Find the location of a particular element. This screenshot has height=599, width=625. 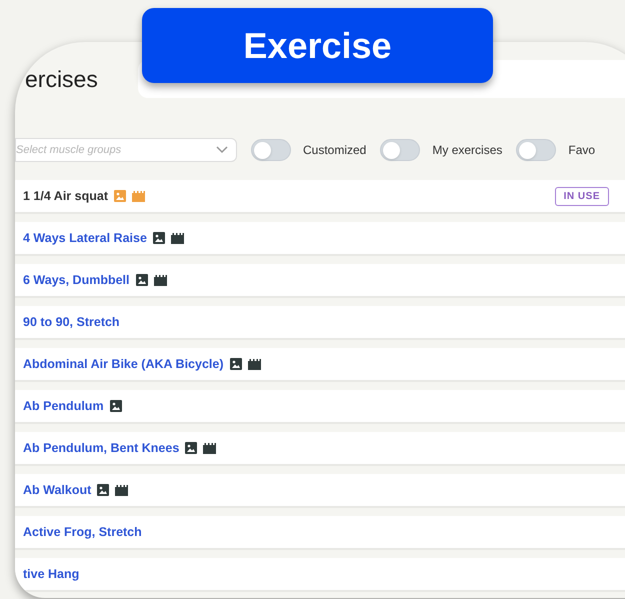

chevron-down-icon is located at coordinates (222, 150).